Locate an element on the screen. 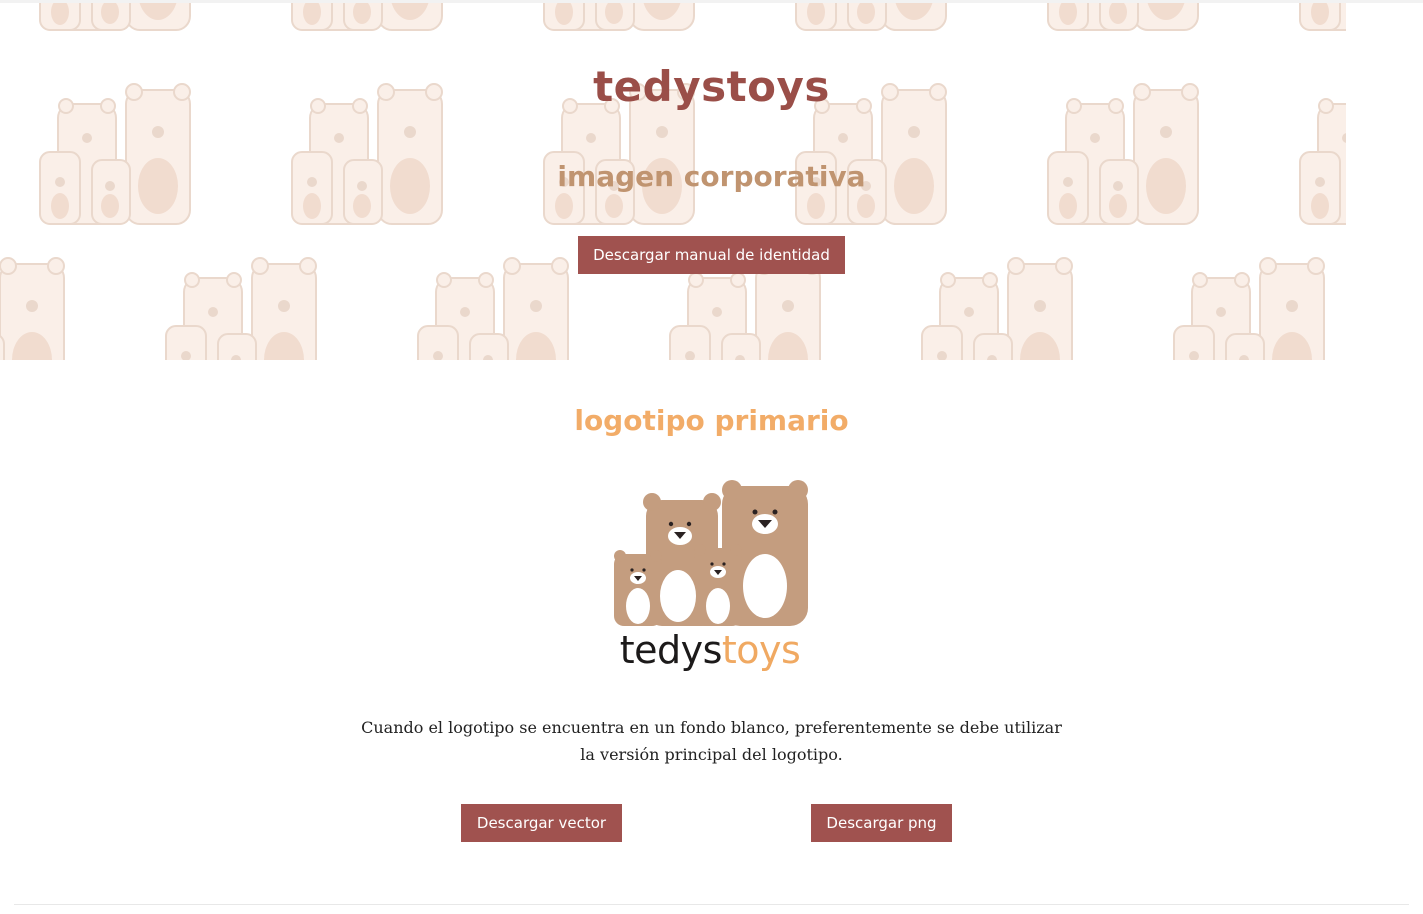  primary-logo-heading: logotipo primario is located at coordinates (711, 420).